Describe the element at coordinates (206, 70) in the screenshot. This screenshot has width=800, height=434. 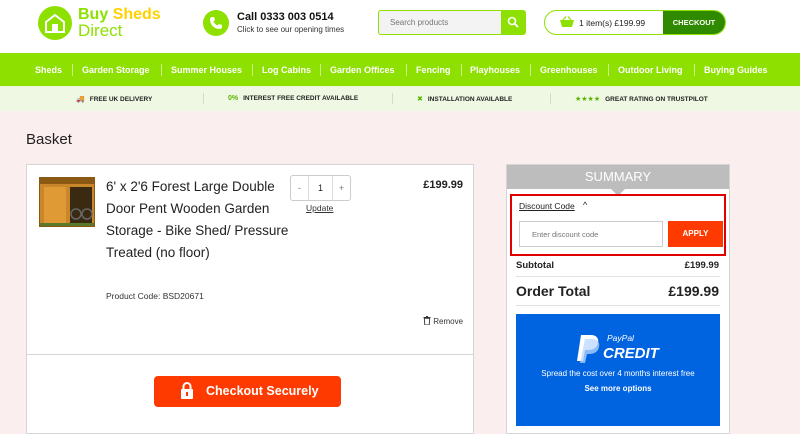
I see `nav-item-summer-houses: Summer Houses` at that location.